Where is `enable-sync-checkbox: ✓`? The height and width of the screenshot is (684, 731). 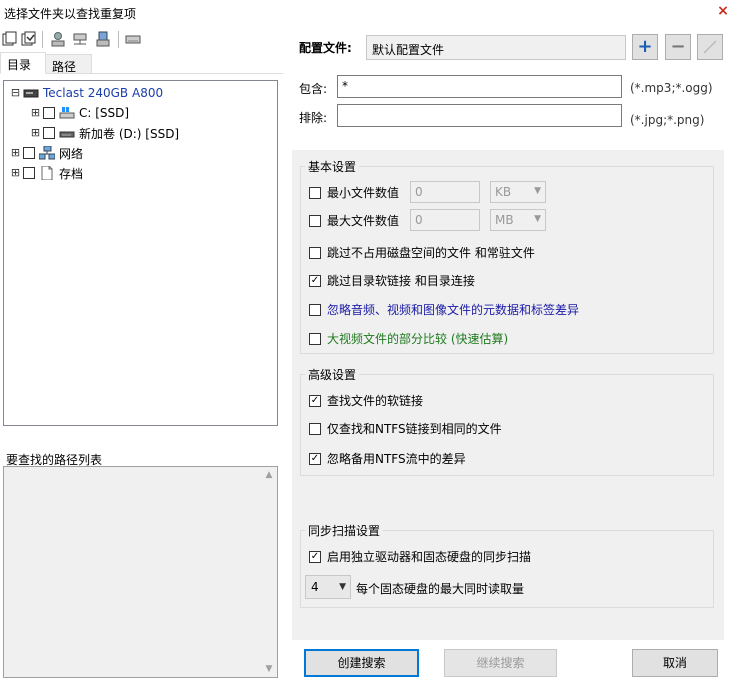
enable-sync-checkbox: ✓ is located at coordinates (315, 556).